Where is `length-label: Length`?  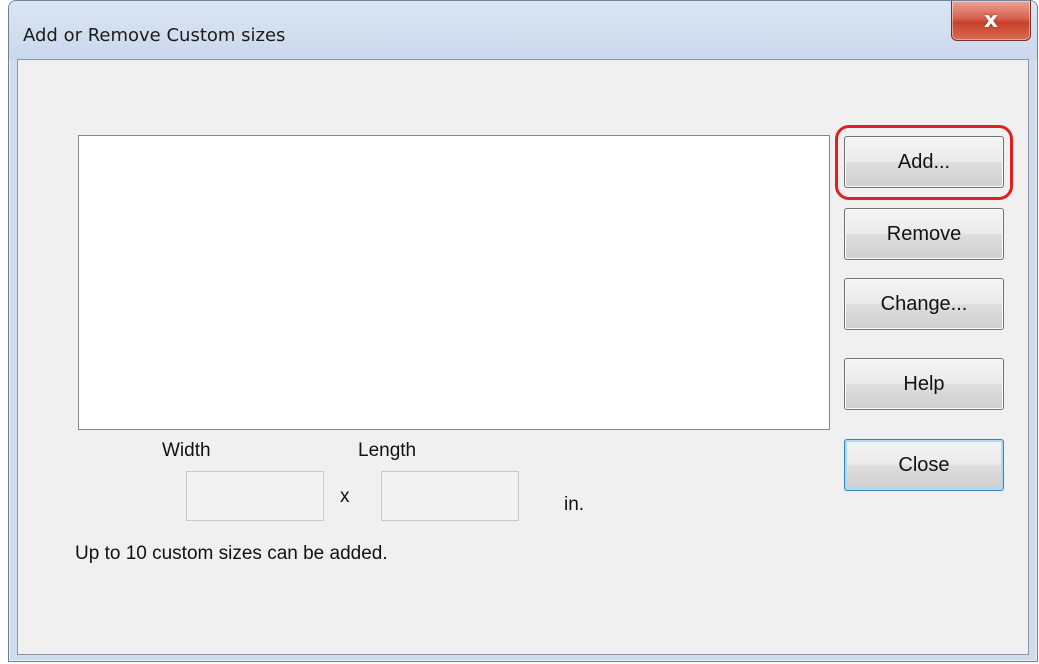 length-label: Length is located at coordinates (387, 450).